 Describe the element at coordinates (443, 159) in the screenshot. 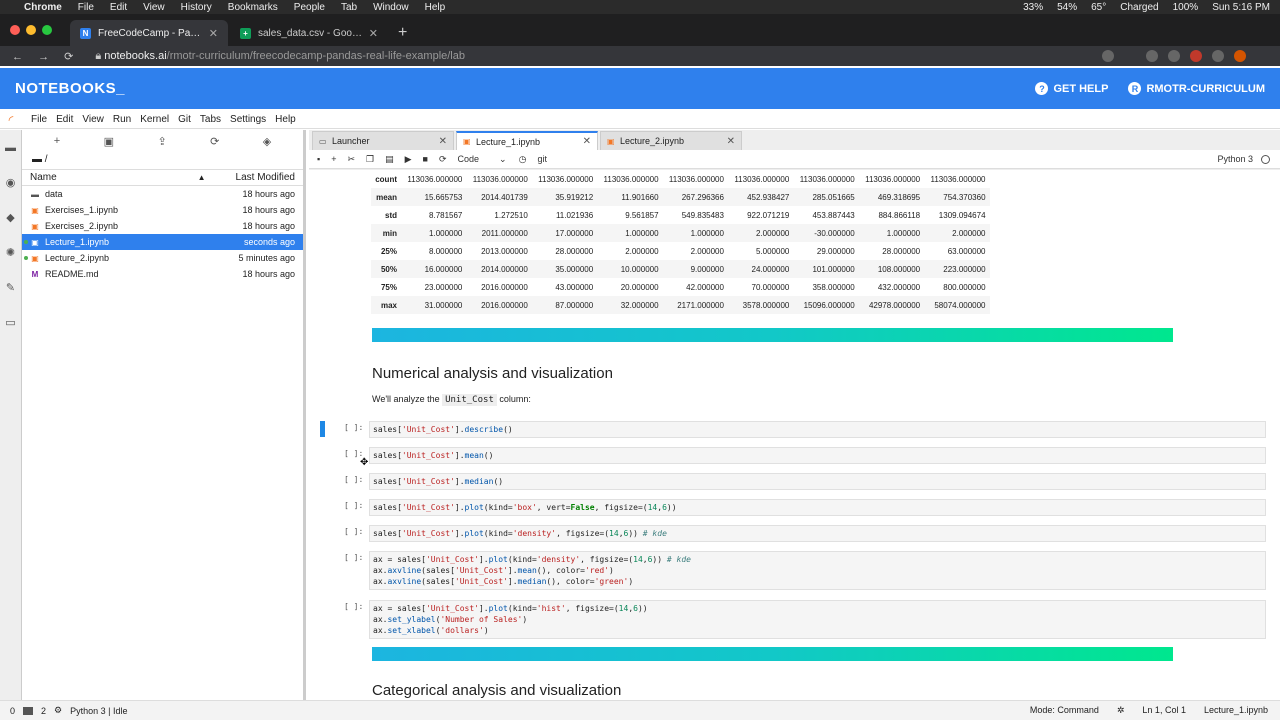

I see `restart-icon: ⟳` at that location.